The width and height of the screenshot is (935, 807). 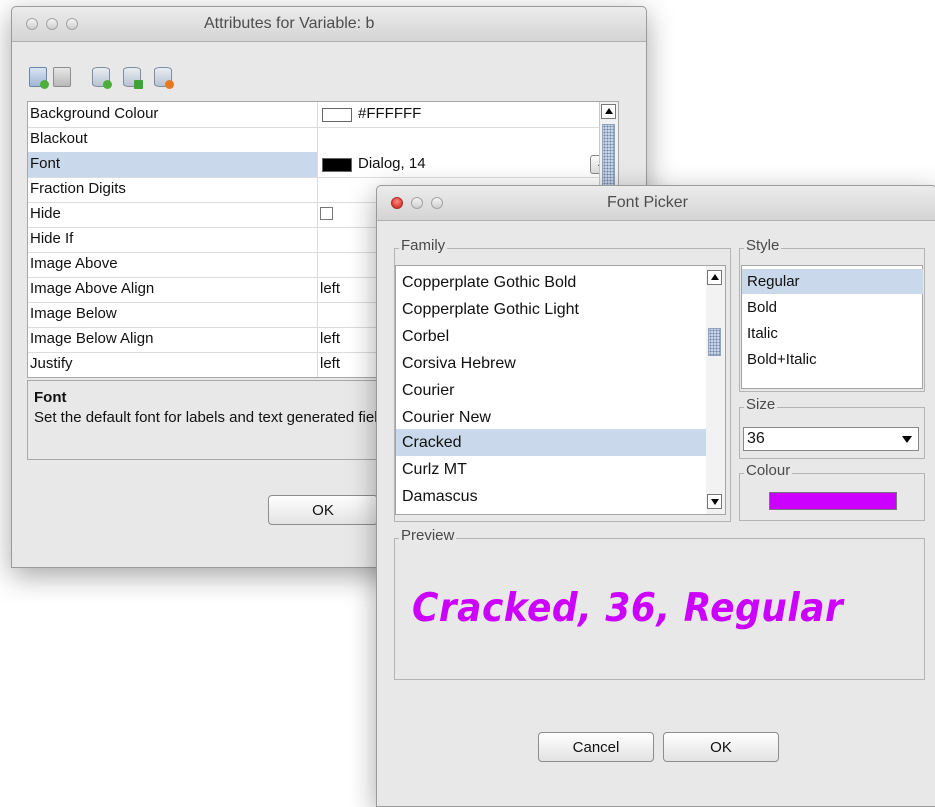 I want to click on row-name: Fraction Digits, so click(x=78, y=188).